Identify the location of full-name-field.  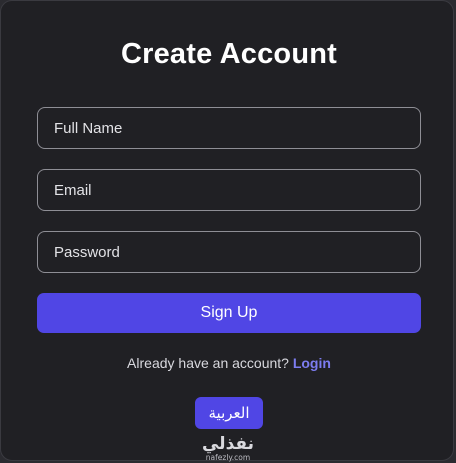
(229, 128).